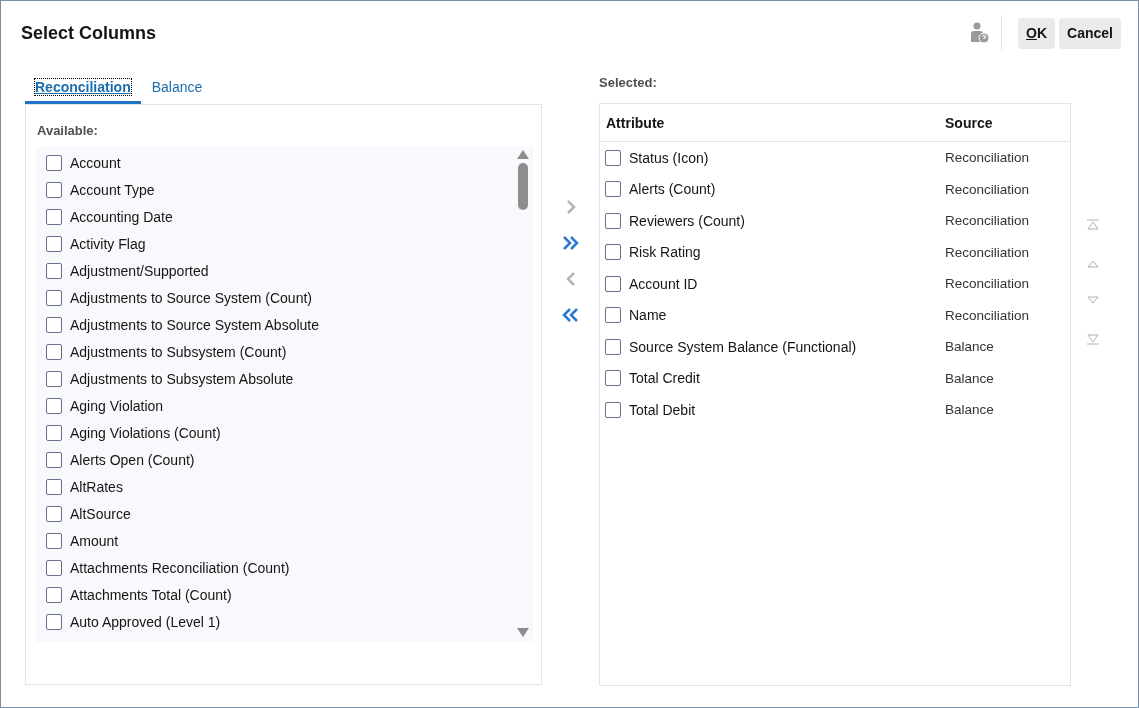 The height and width of the screenshot is (708, 1139). I want to click on item-label: Aging Violation, so click(117, 405).